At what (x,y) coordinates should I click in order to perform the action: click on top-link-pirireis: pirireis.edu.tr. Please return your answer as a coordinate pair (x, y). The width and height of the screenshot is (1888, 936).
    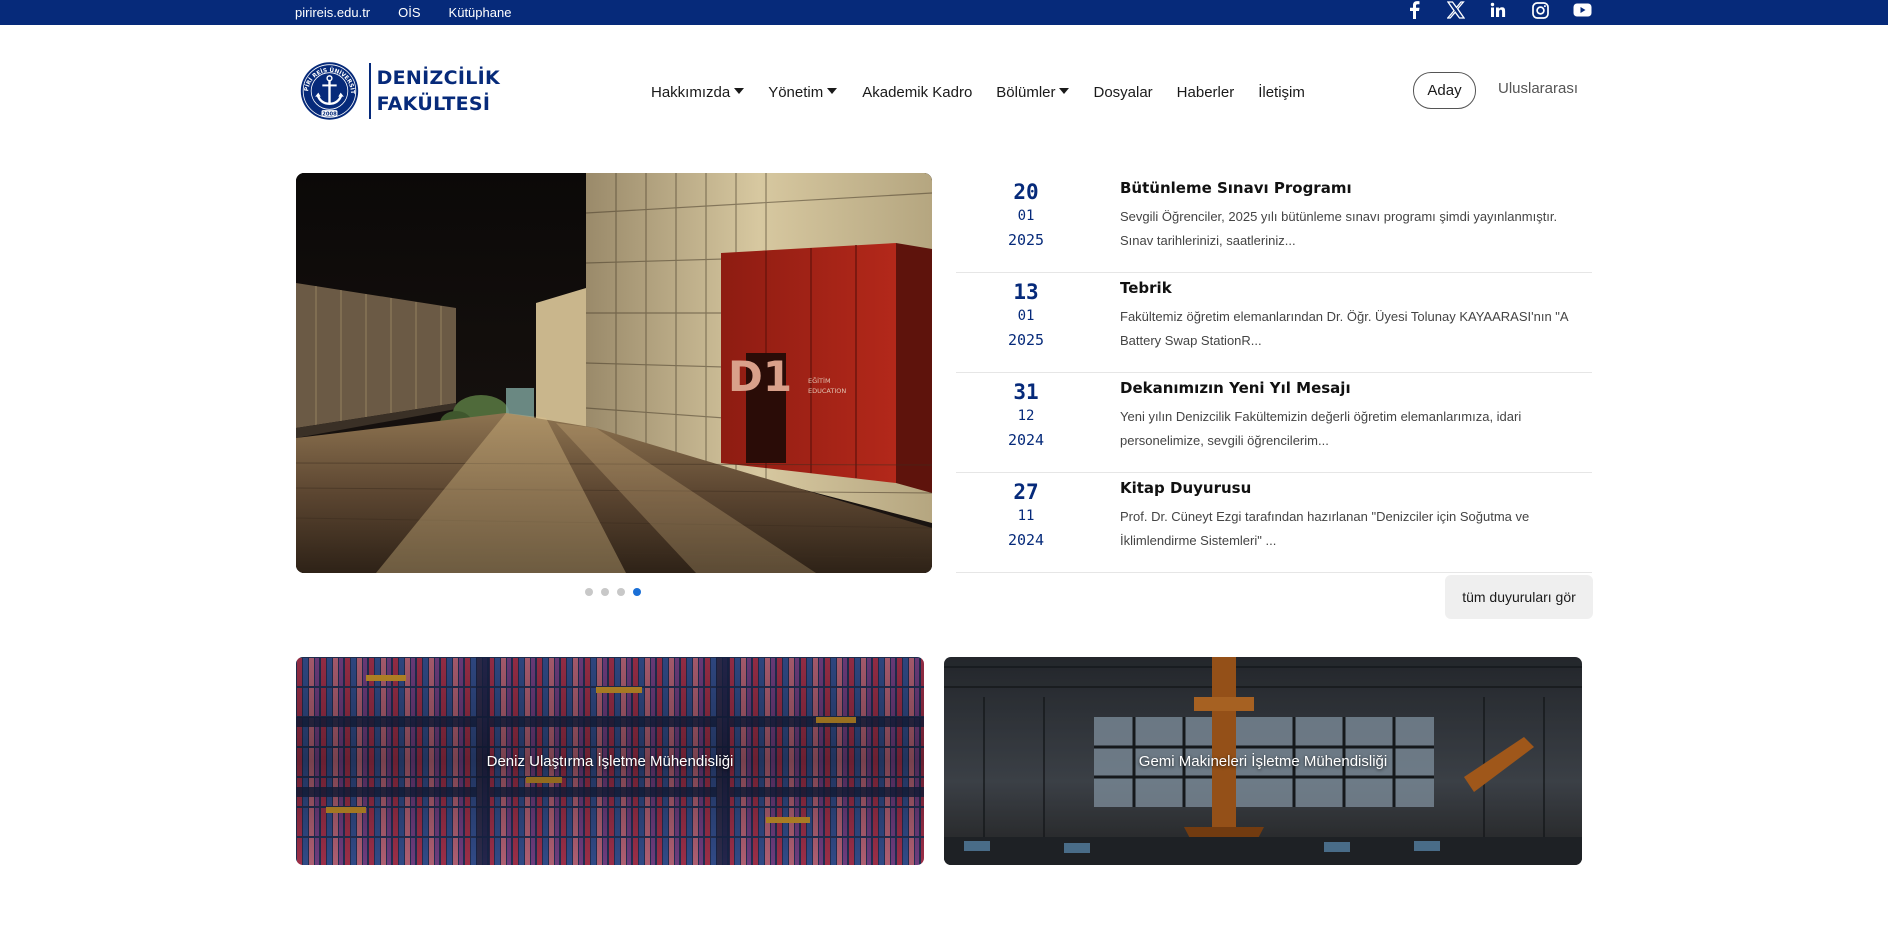
    Looking at the image, I should click on (332, 12).